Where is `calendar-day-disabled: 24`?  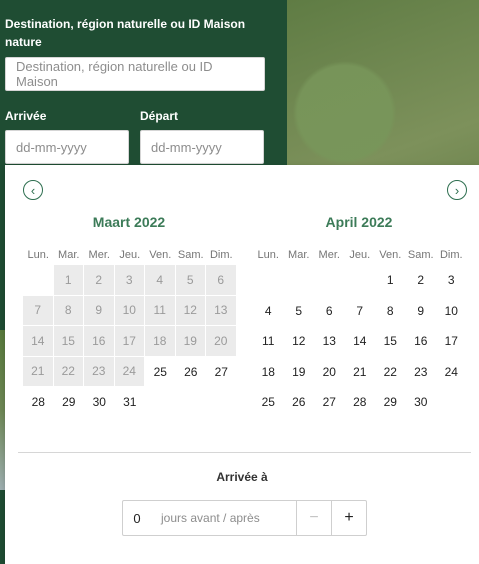
calendar-day-disabled: 24 is located at coordinates (129, 371).